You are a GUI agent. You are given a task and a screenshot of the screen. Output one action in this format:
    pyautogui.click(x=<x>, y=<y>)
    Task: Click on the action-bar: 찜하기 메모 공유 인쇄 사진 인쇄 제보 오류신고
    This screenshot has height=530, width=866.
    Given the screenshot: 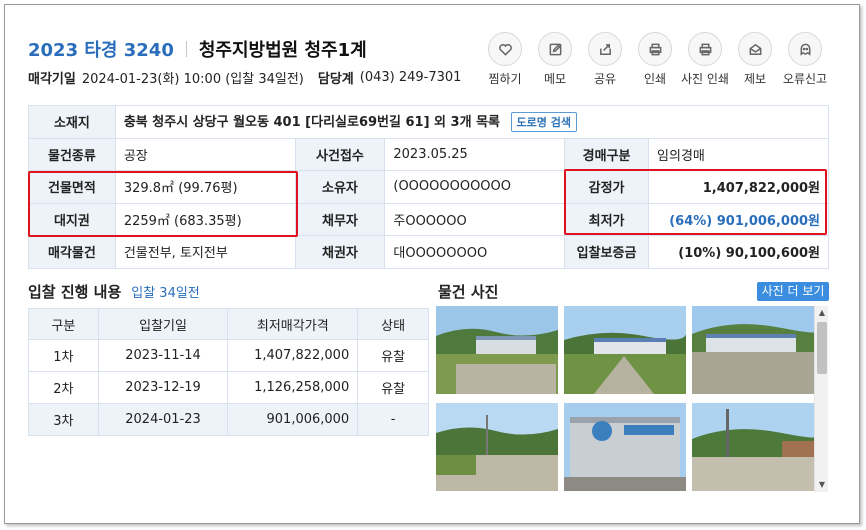 What is the action you would take?
    pyautogui.click(x=655, y=59)
    